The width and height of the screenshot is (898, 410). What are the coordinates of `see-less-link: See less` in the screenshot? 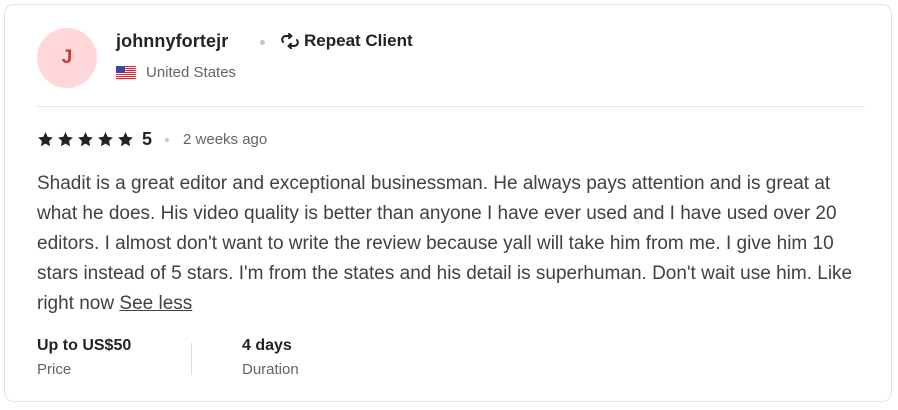 It's located at (155, 303).